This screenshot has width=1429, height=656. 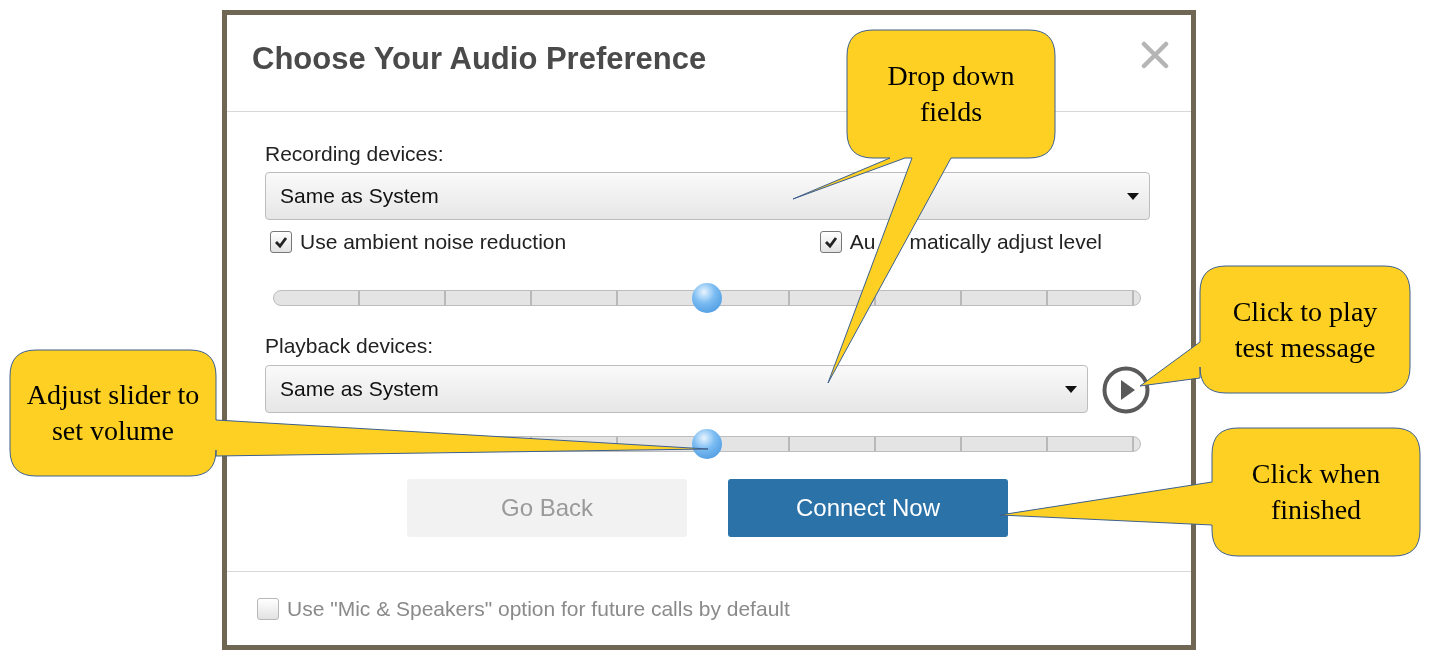 What do you see at coordinates (1305, 329) in the screenshot?
I see `callout-text: Click to play test message` at bounding box center [1305, 329].